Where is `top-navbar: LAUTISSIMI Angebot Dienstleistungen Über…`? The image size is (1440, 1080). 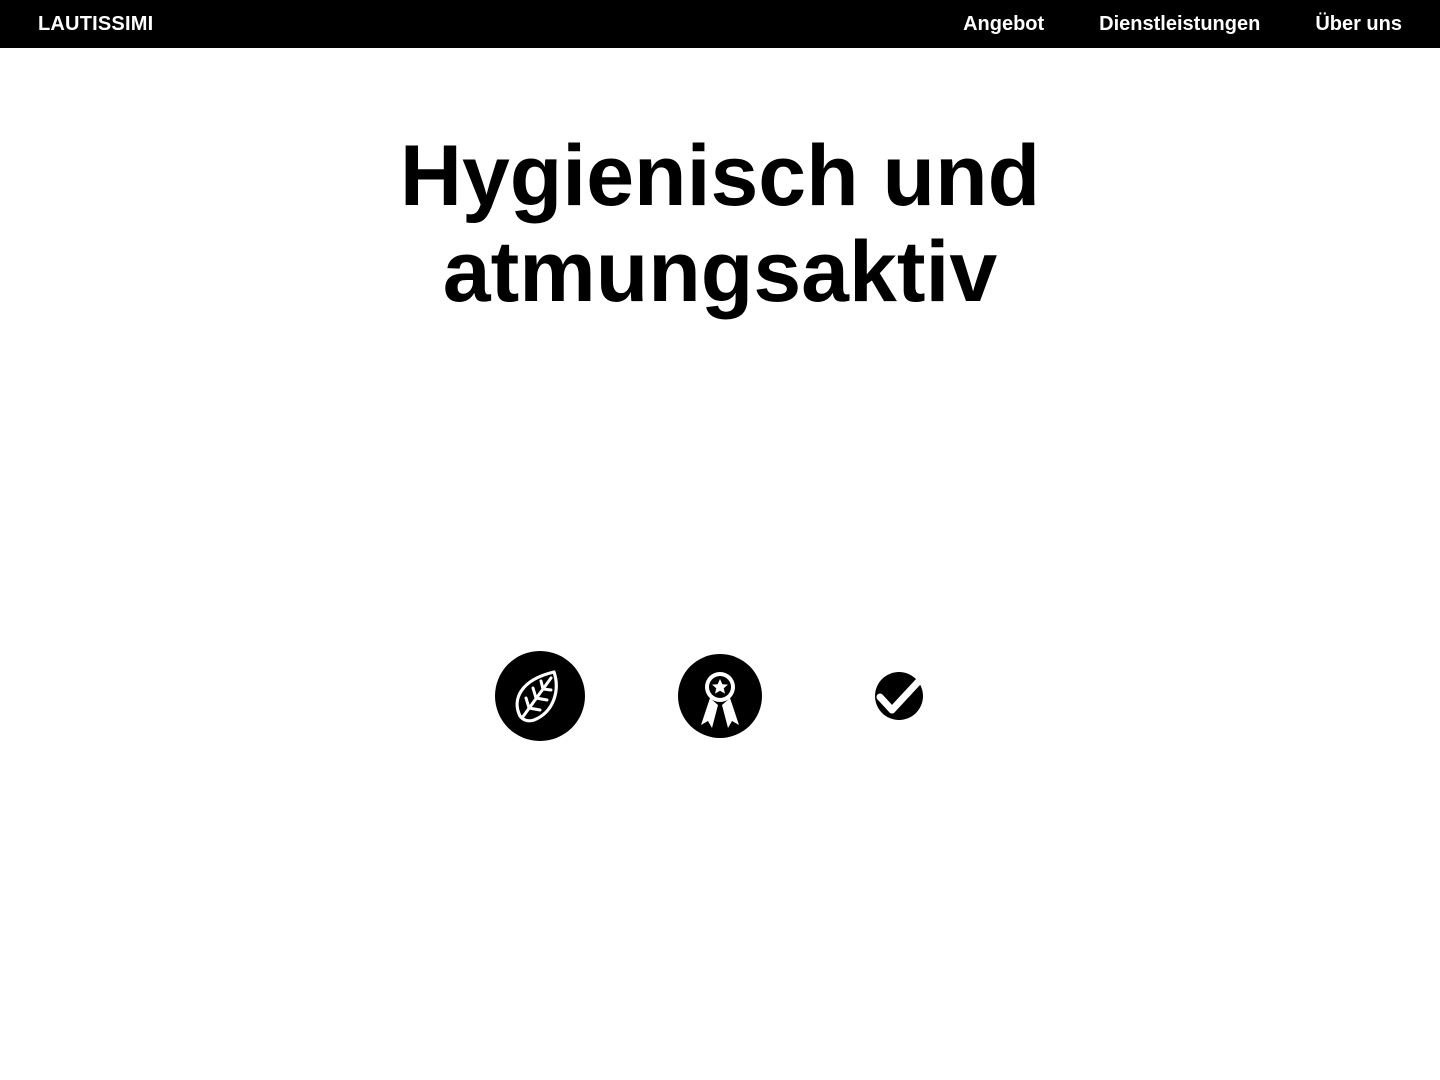
top-navbar: LAUTISSIMI Angebot Dienstleistungen Über… is located at coordinates (720, 24).